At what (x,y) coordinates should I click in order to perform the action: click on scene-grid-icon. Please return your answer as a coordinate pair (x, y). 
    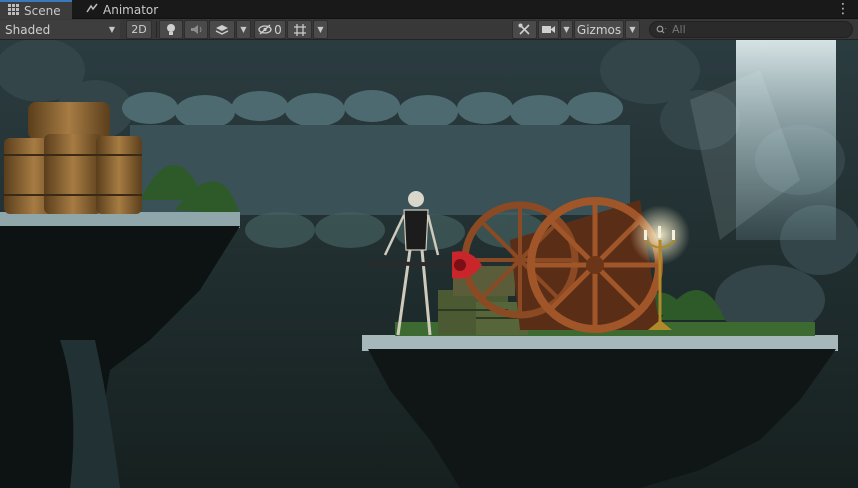
    Looking at the image, I should click on (13, 10).